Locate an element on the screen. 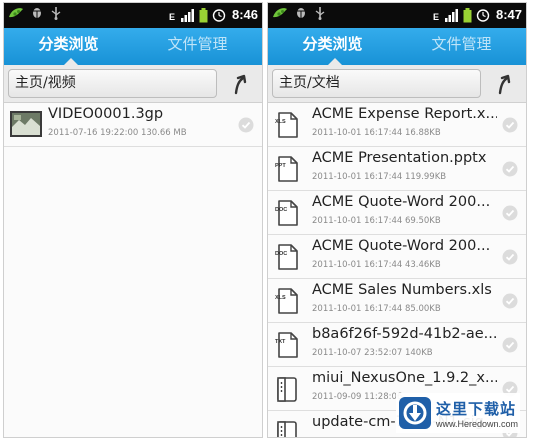 This screenshot has width=533, height=441. file-meta: 2011-10-01 16:17:44 16.88KB is located at coordinates (376, 133).